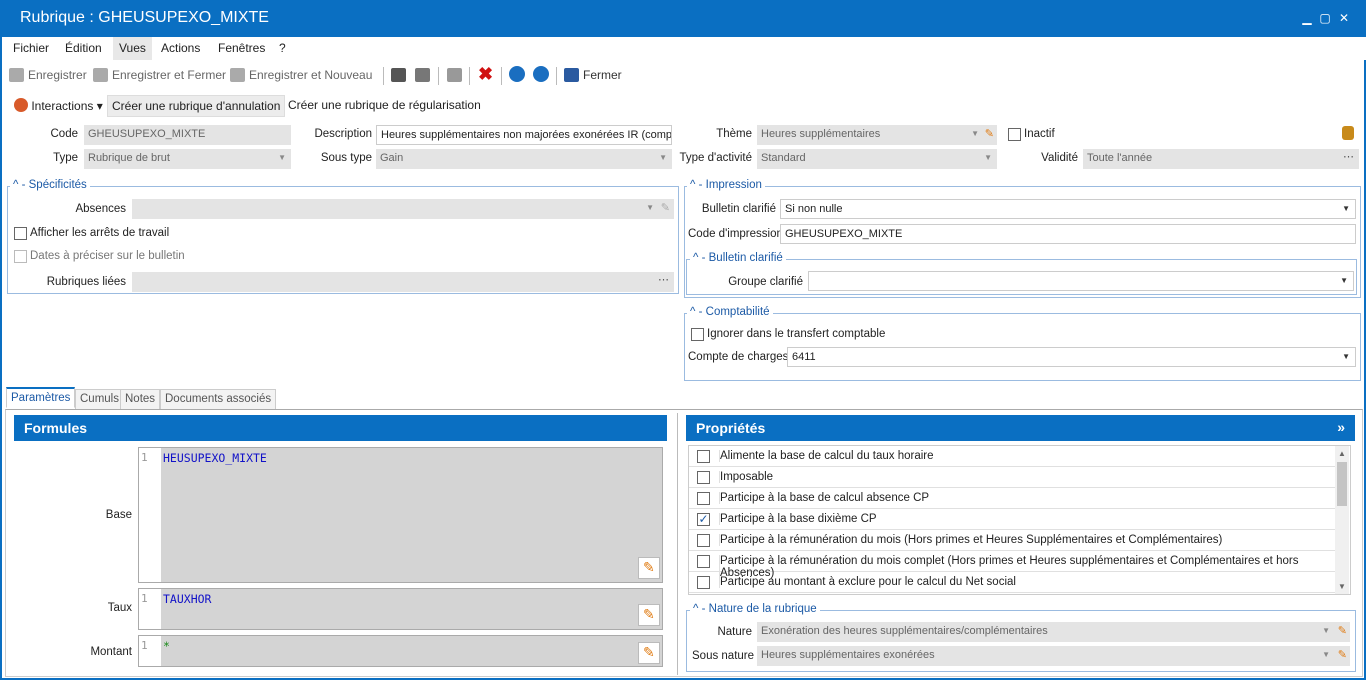 This screenshot has width=1366, height=680. I want to click on menu-fichier: Fichier, so click(31, 48).